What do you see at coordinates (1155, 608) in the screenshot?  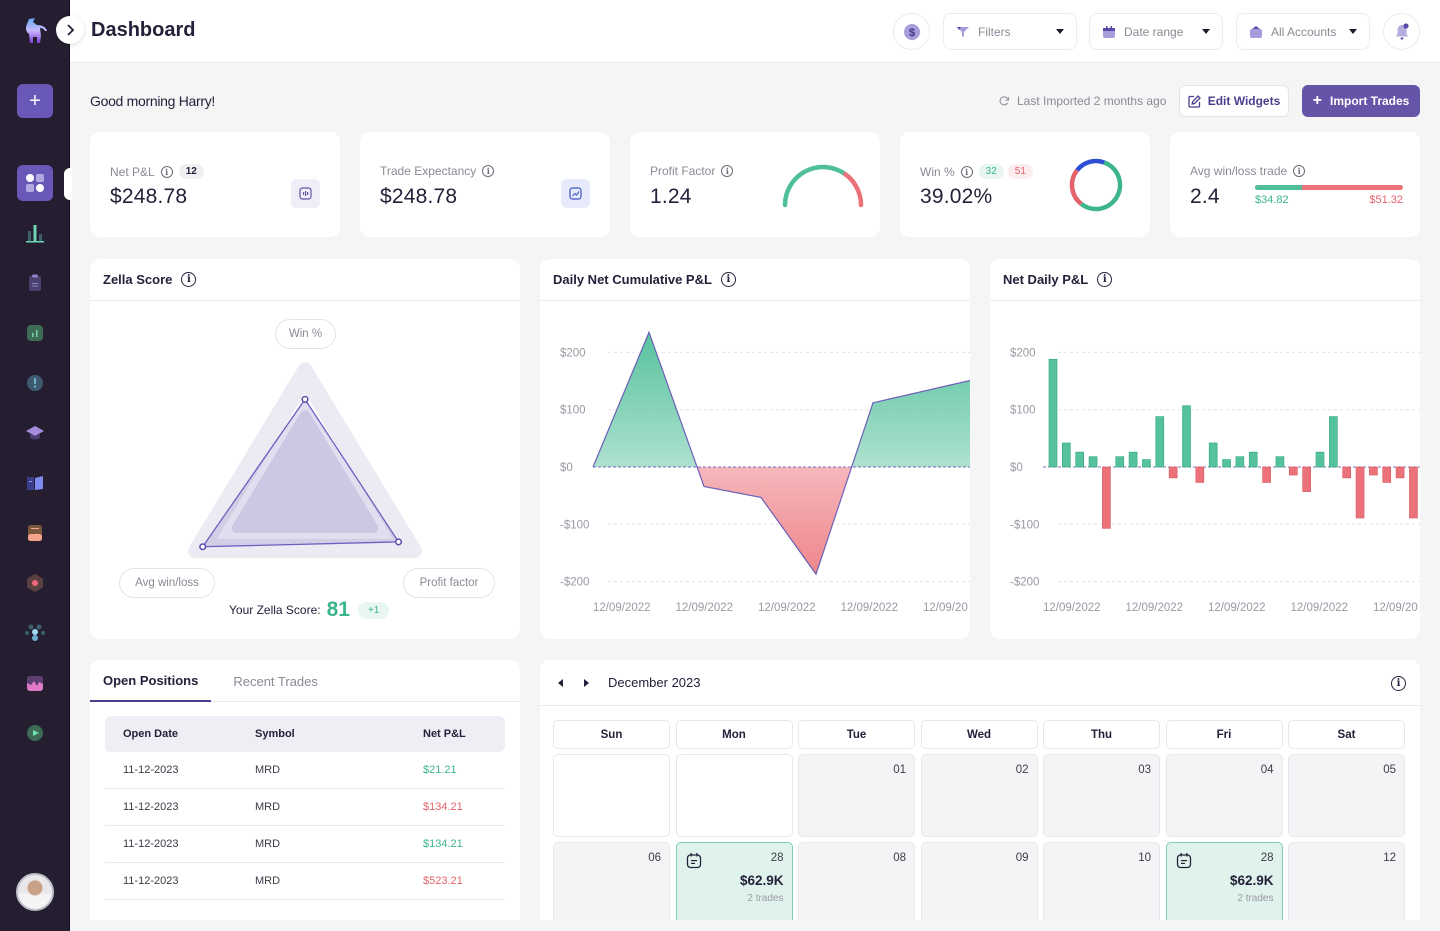 I see `x-tick-label: 12/09/2022` at bounding box center [1155, 608].